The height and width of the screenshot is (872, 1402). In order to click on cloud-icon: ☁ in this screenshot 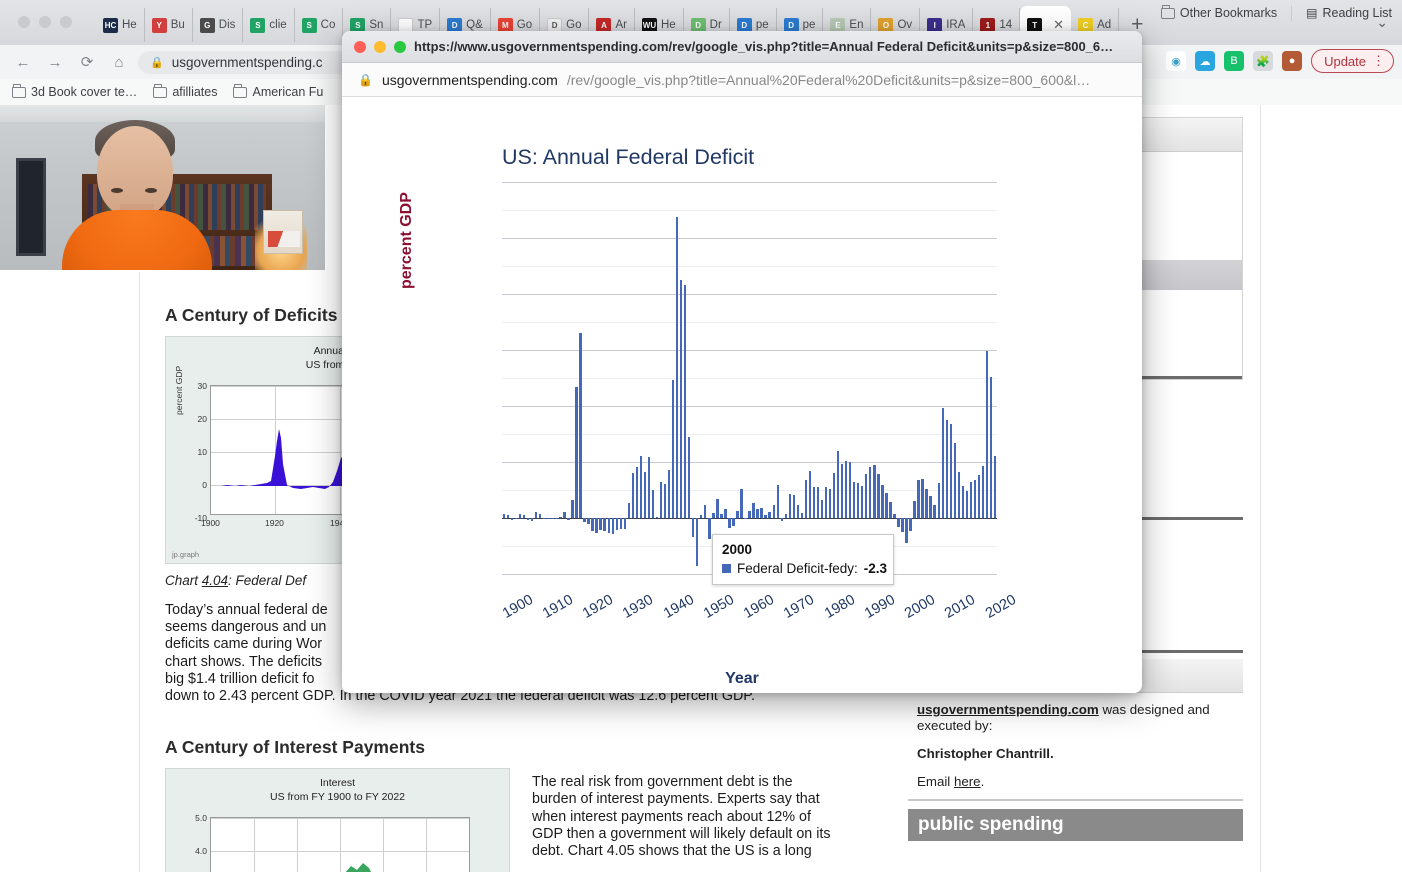, I will do `click(1205, 61)`.